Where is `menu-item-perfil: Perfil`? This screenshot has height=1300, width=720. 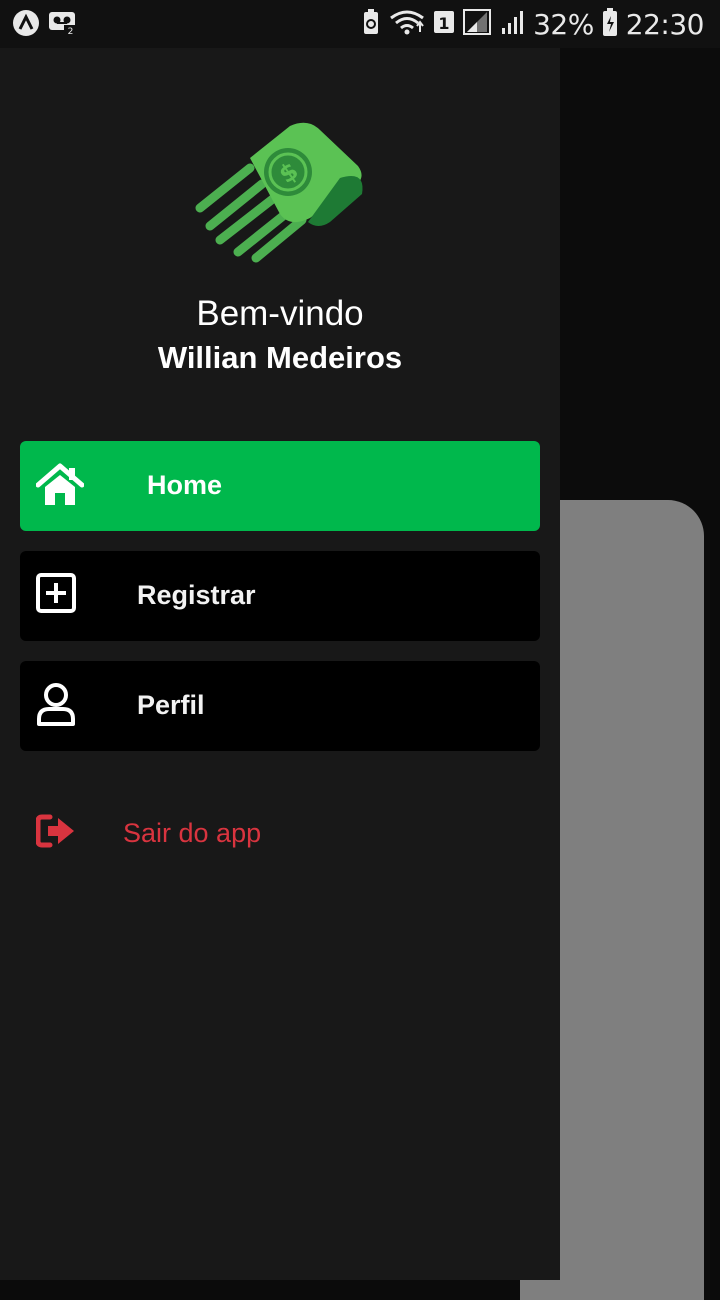 menu-item-perfil: Perfil is located at coordinates (280, 706).